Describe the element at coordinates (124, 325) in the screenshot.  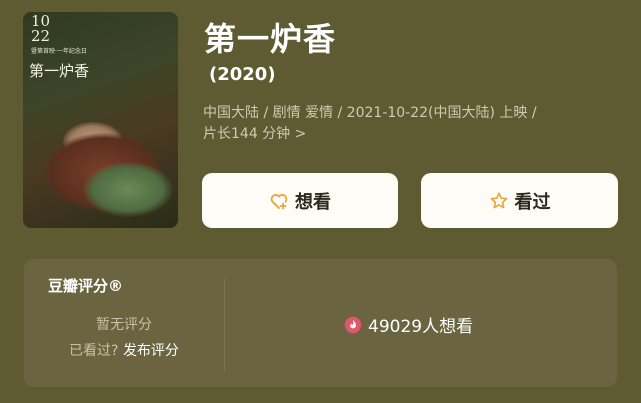
I see `no-rating-text: 暂无评分` at that location.